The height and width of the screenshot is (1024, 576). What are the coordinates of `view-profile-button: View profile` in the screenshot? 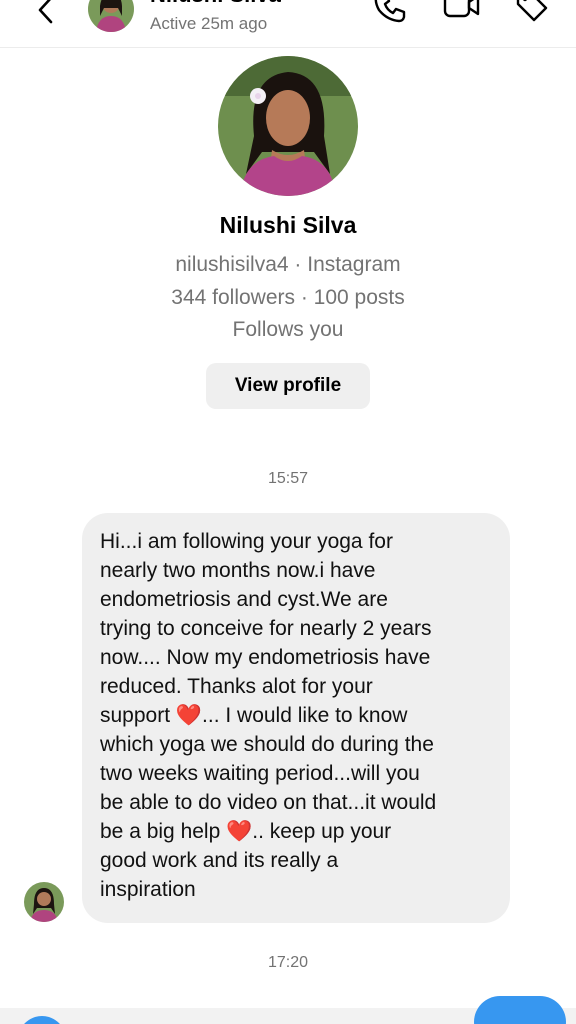 It's located at (288, 386).